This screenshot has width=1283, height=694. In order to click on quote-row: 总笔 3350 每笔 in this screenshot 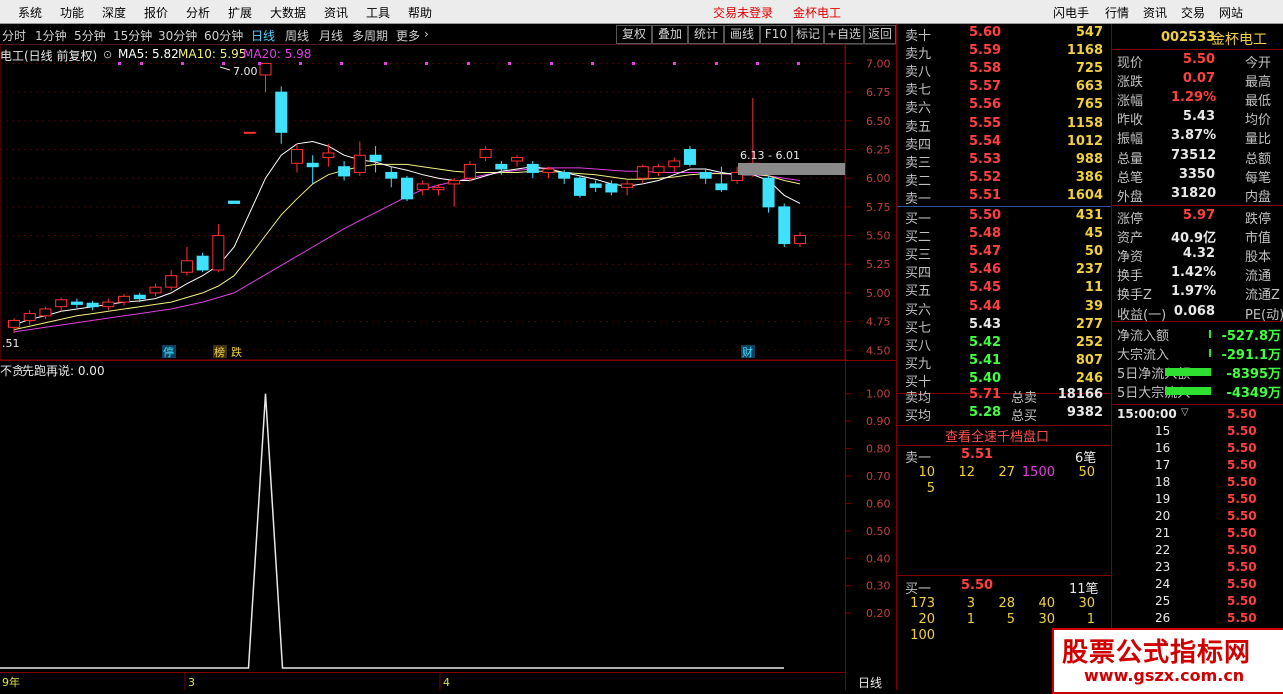, I will do `click(1197, 176)`.